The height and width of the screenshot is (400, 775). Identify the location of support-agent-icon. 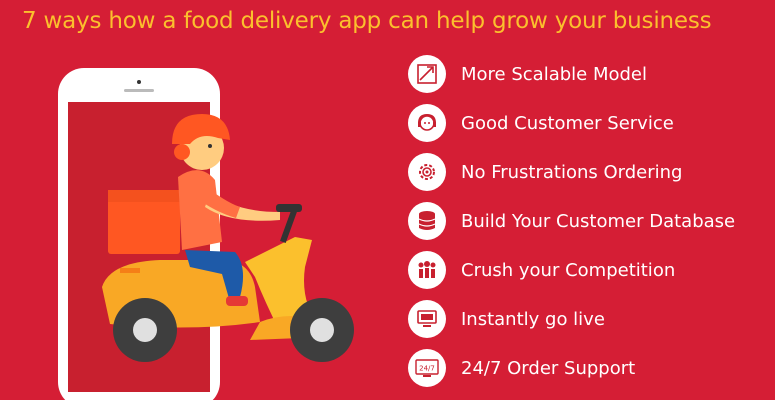
(427, 123).